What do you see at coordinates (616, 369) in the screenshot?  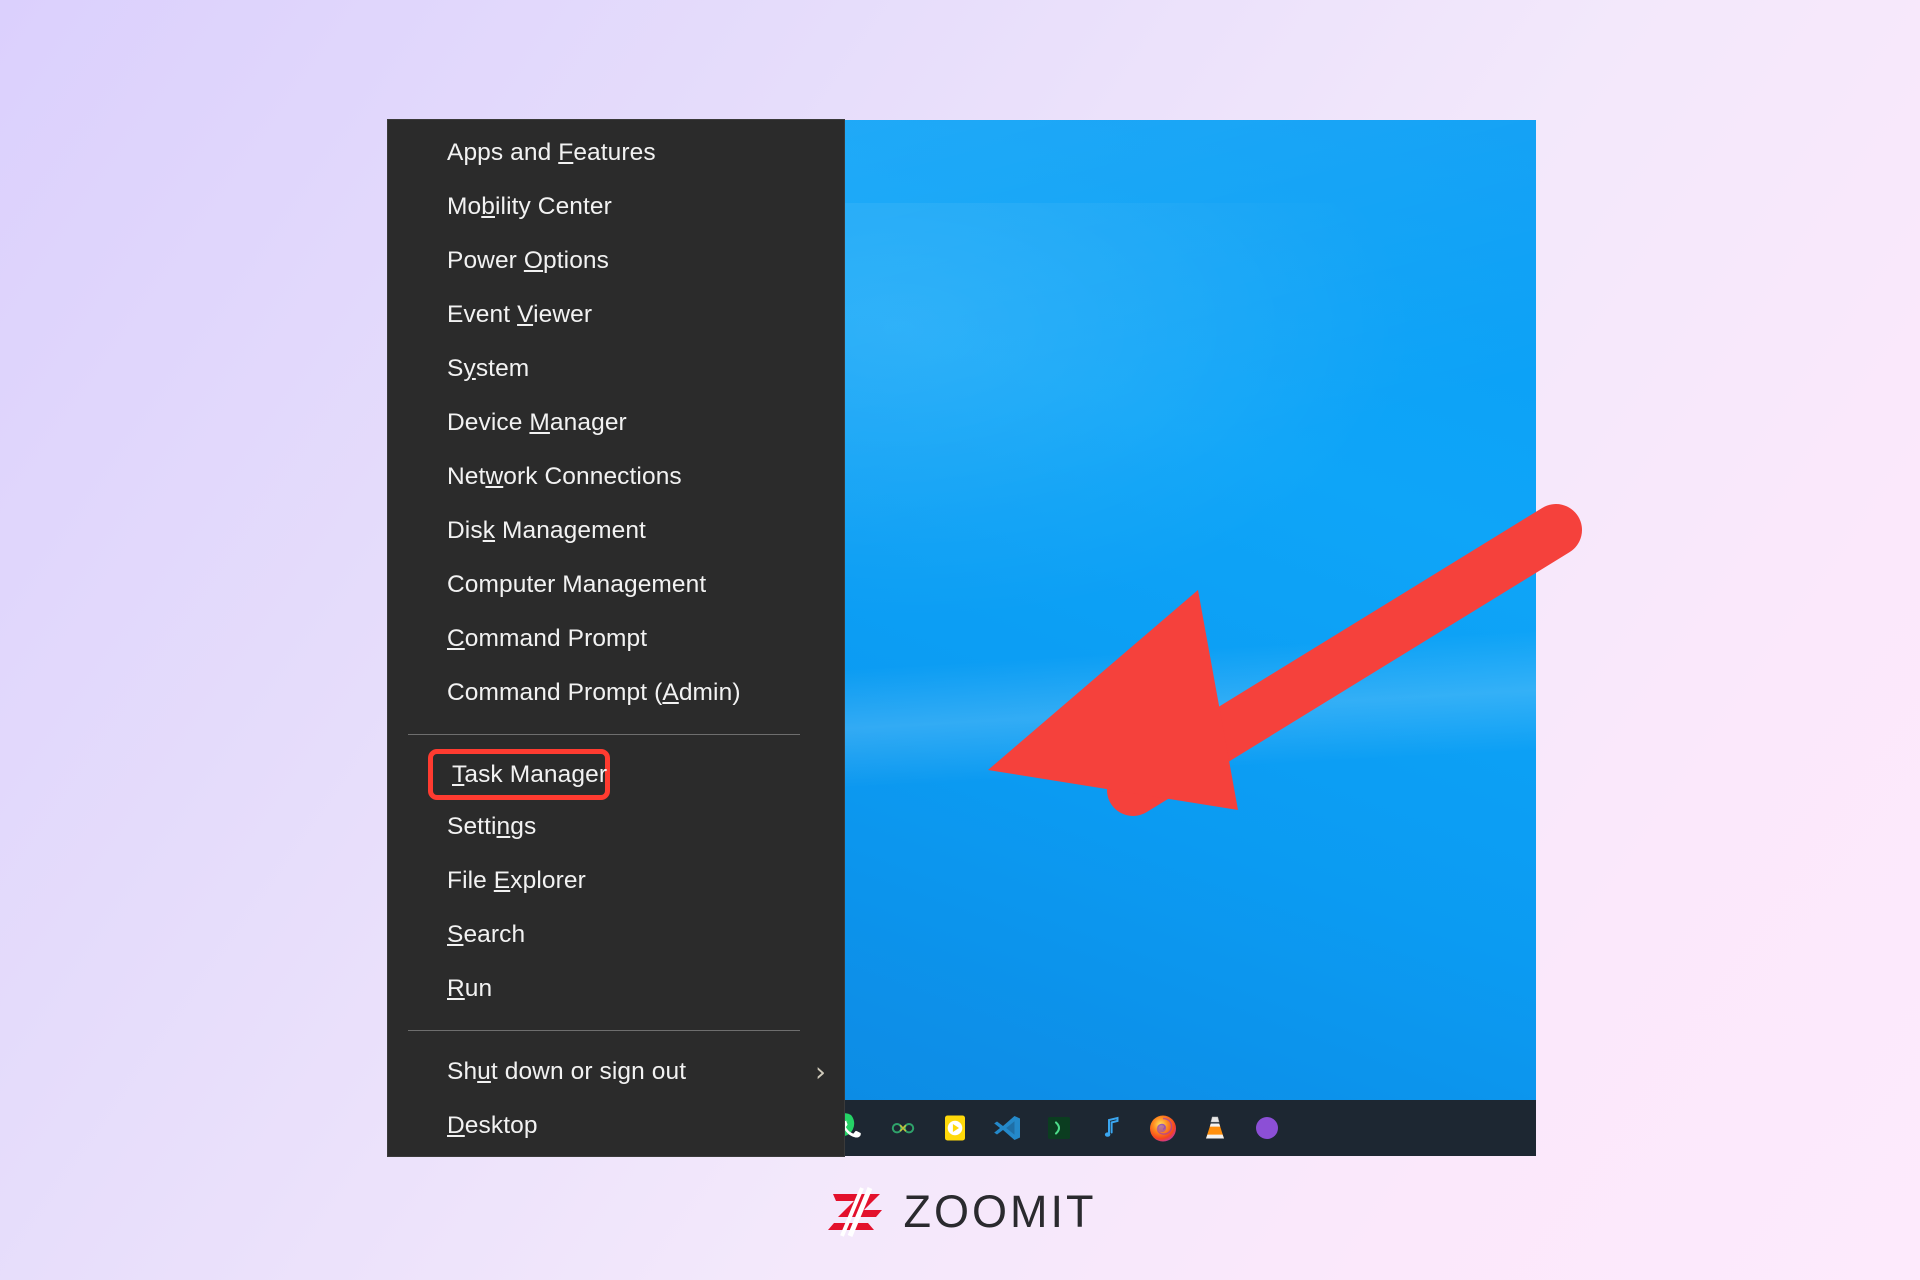 I see `menu-item-system: System` at bounding box center [616, 369].